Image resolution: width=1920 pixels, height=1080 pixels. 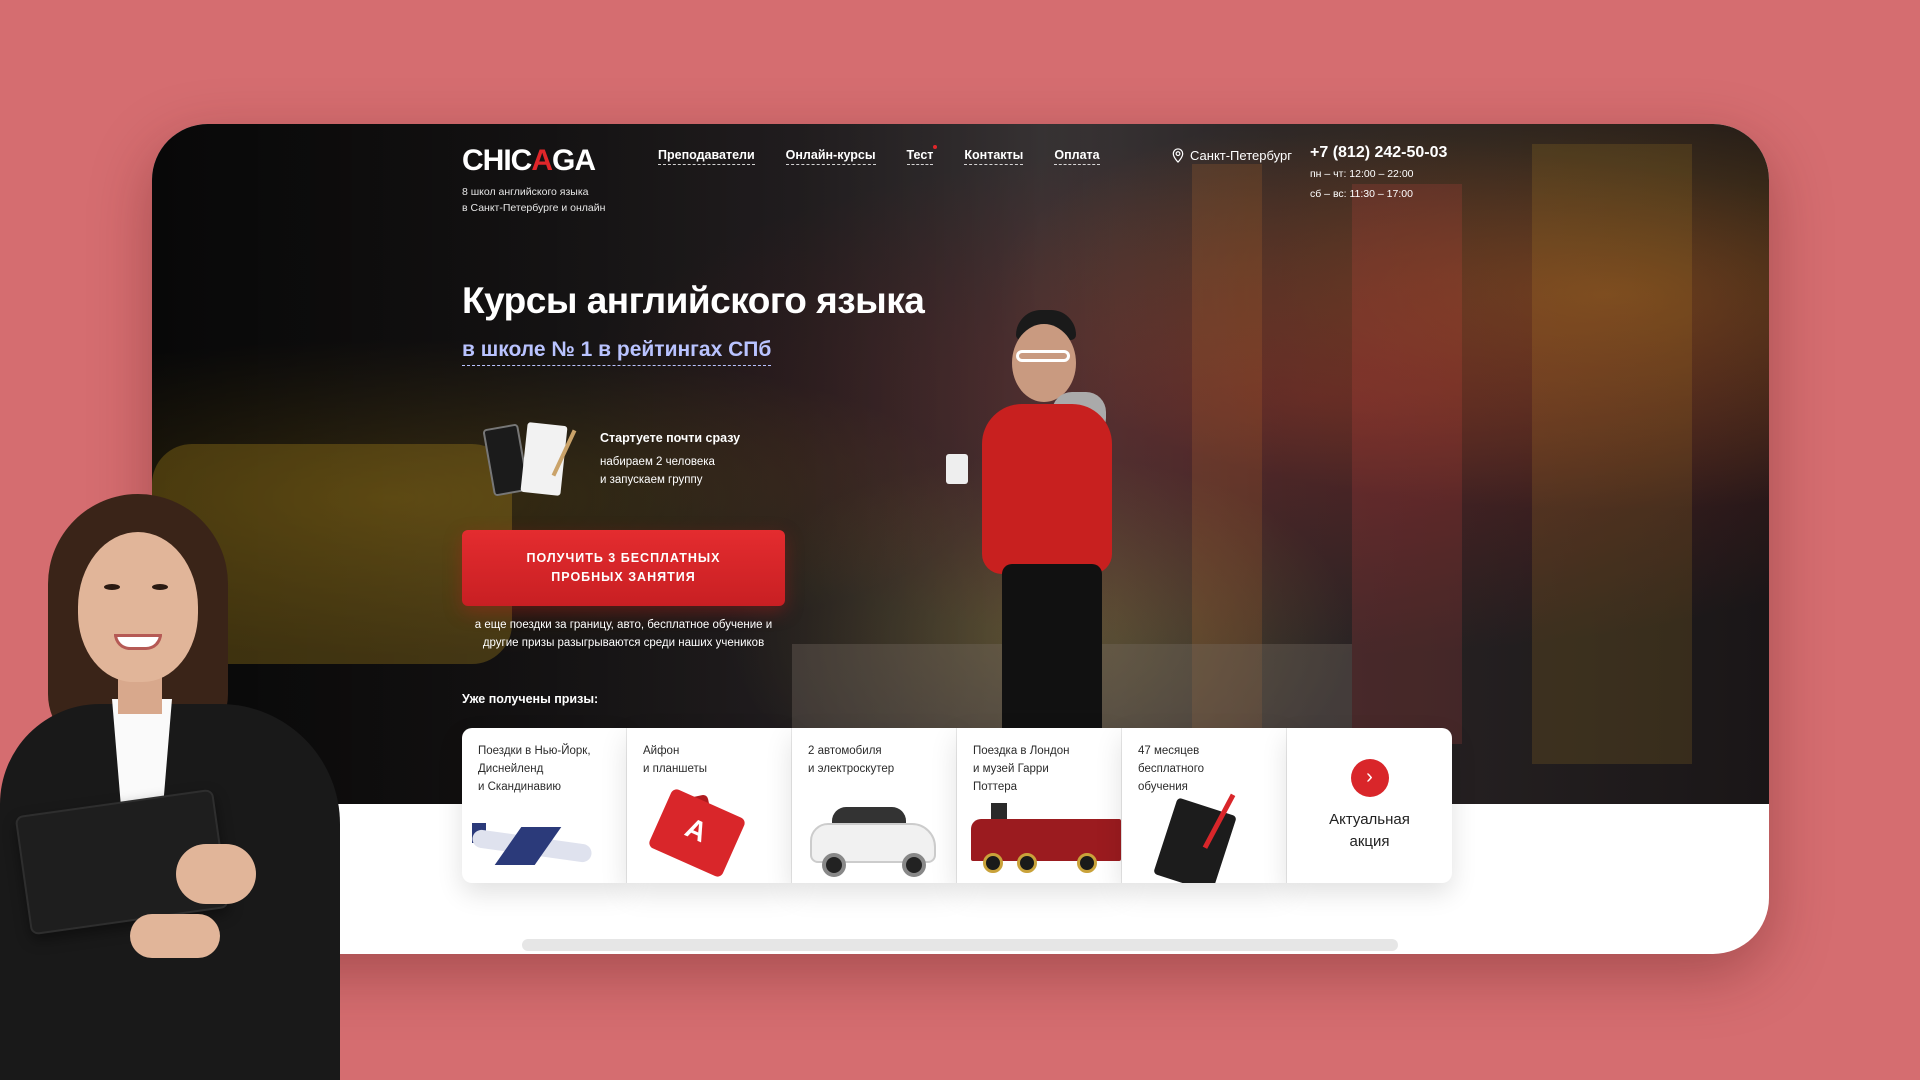 I want to click on prizes-label: Уже получены призы:, so click(x=530, y=699).